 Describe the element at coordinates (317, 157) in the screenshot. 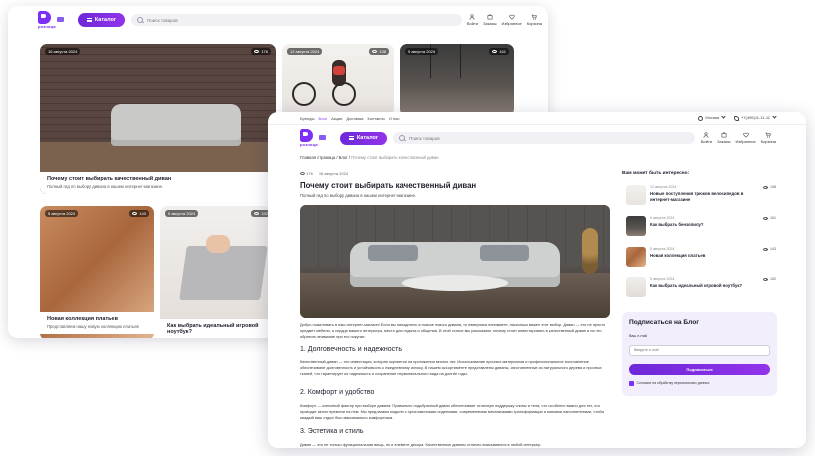

I see `breadcrumb-home: Главная страница` at that location.